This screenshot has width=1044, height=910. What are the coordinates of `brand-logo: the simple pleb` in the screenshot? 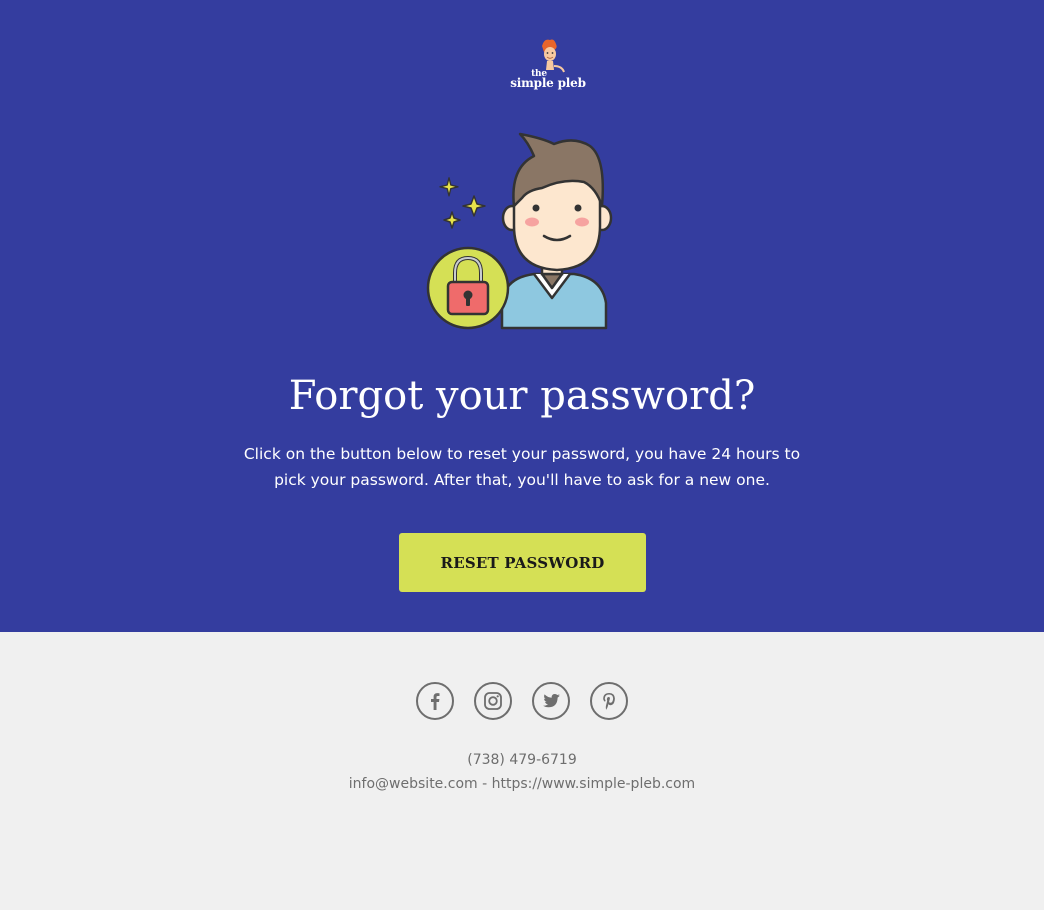 It's located at (548, 66).